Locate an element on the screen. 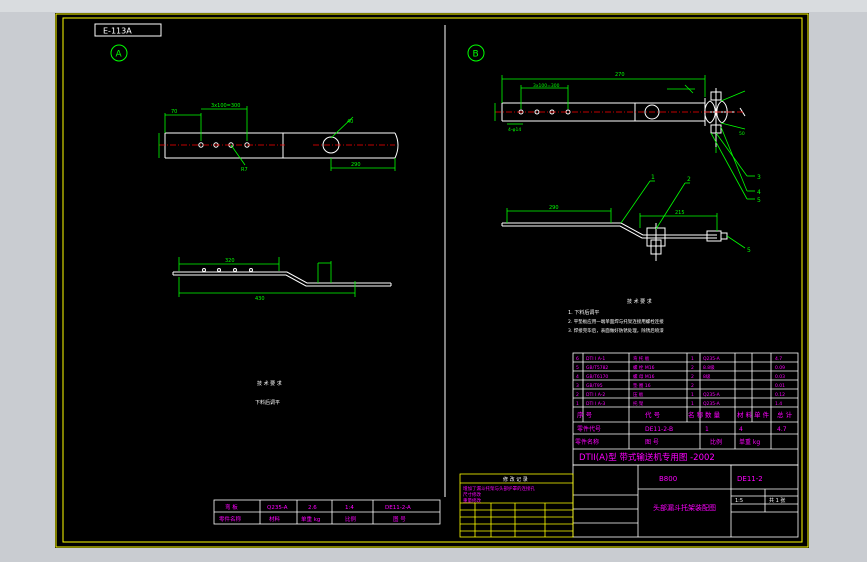  bom-cell: 3 is located at coordinates (577, 386).